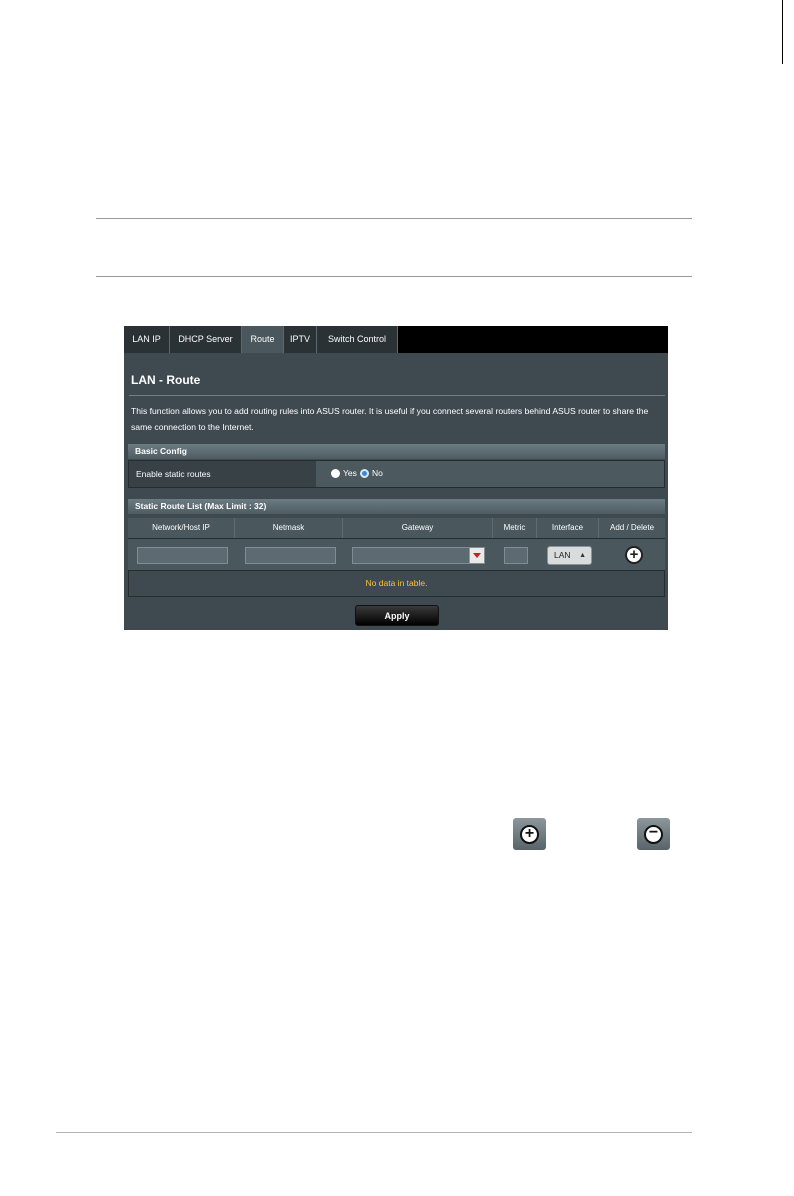 The width and height of the screenshot is (794, 1196). I want to click on top-rule, so click(394, 218).